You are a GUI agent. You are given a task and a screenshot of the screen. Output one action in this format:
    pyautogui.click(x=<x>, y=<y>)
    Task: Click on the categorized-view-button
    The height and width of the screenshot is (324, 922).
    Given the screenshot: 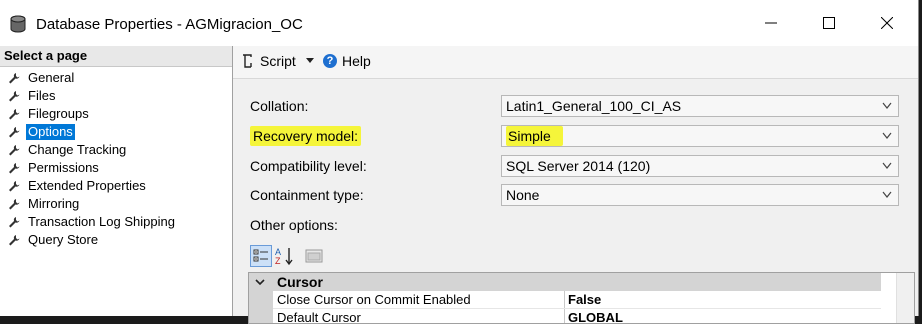 What is the action you would take?
    pyautogui.click(x=261, y=256)
    